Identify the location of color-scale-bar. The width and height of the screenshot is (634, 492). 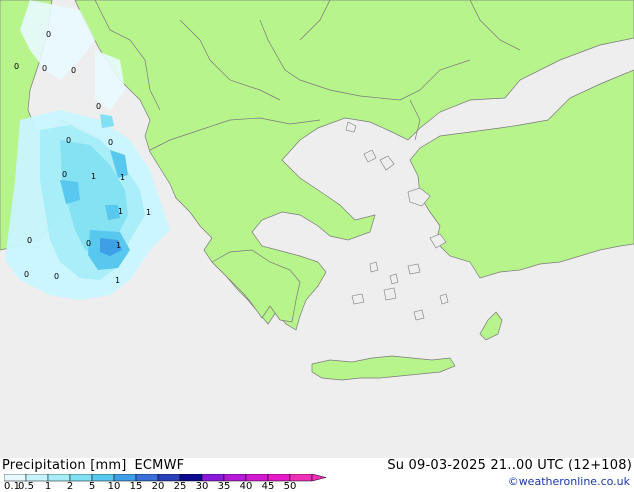
(165, 478).